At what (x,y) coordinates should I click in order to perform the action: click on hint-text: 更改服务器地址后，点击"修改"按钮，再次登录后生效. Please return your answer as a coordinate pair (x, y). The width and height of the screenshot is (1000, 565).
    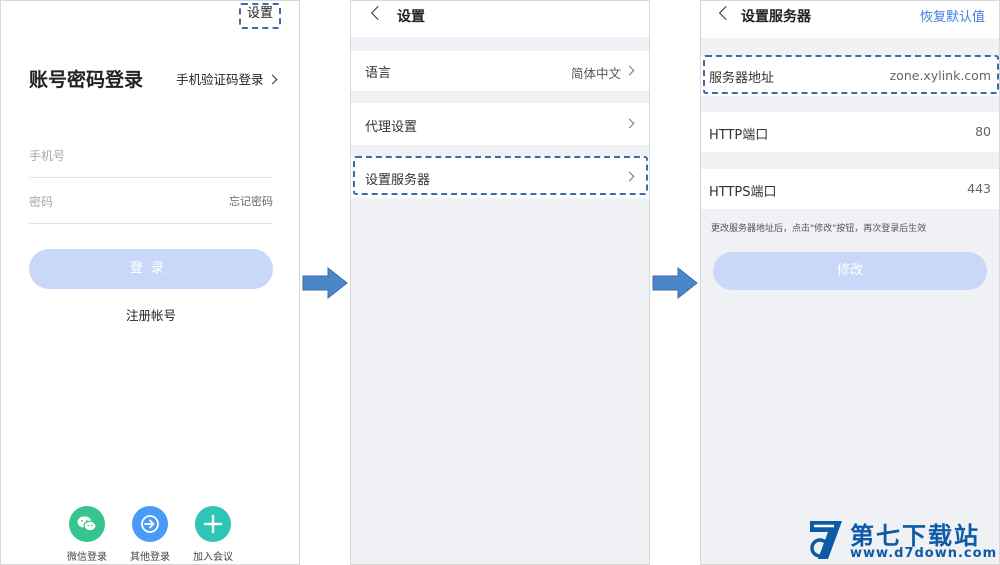
    Looking at the image, I should click on (819, 229).